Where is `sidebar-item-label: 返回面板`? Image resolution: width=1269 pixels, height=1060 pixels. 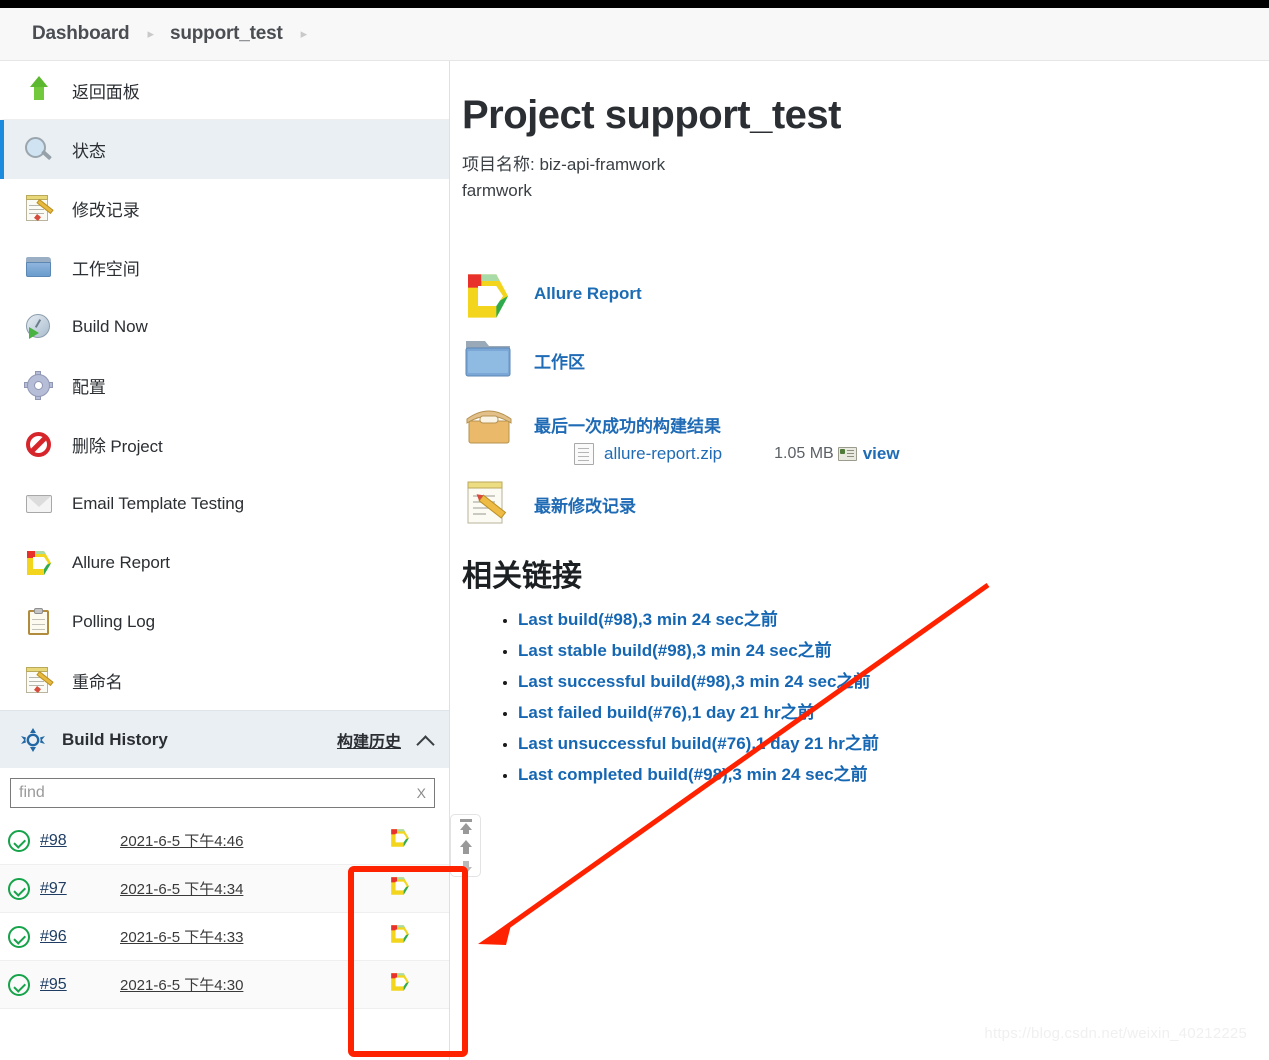
sidebar-item-label: 返回面板 is located at coordinates (106, 92).